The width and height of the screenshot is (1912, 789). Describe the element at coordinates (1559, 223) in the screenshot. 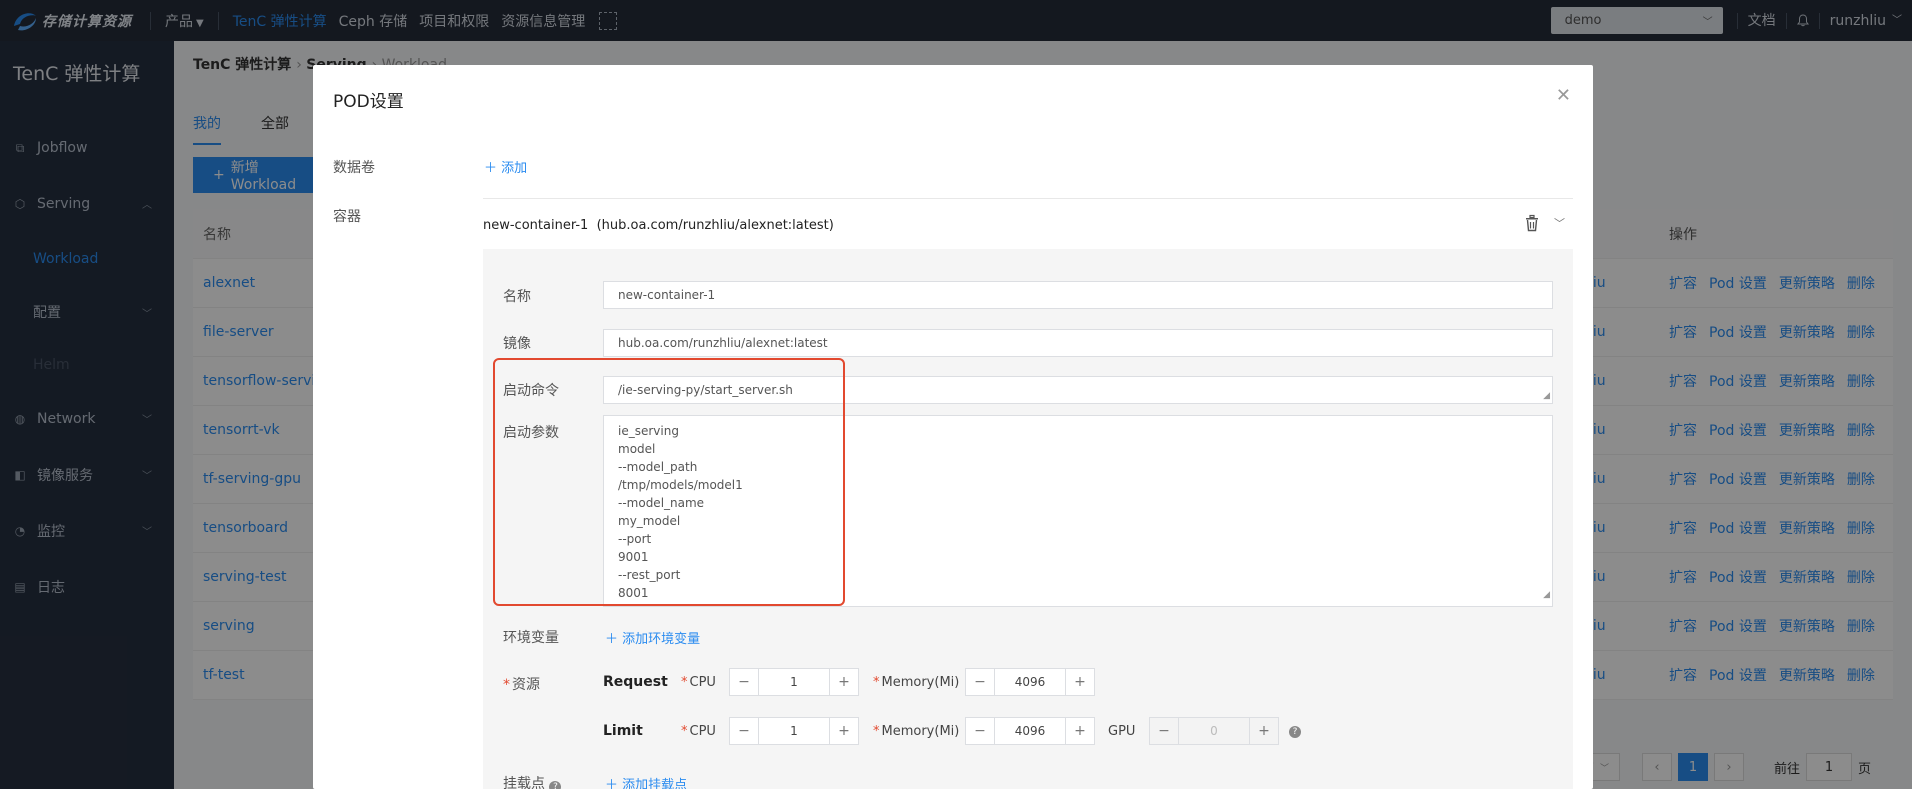

I see `chevron-down-icon: ﹀` at that location.